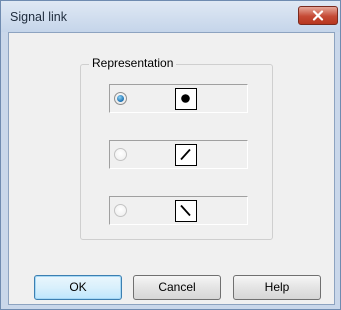  What do you see at coordinates (133, 63) in the screenshot?
I see `group-label: Representation` at bounding box center [133, 63].